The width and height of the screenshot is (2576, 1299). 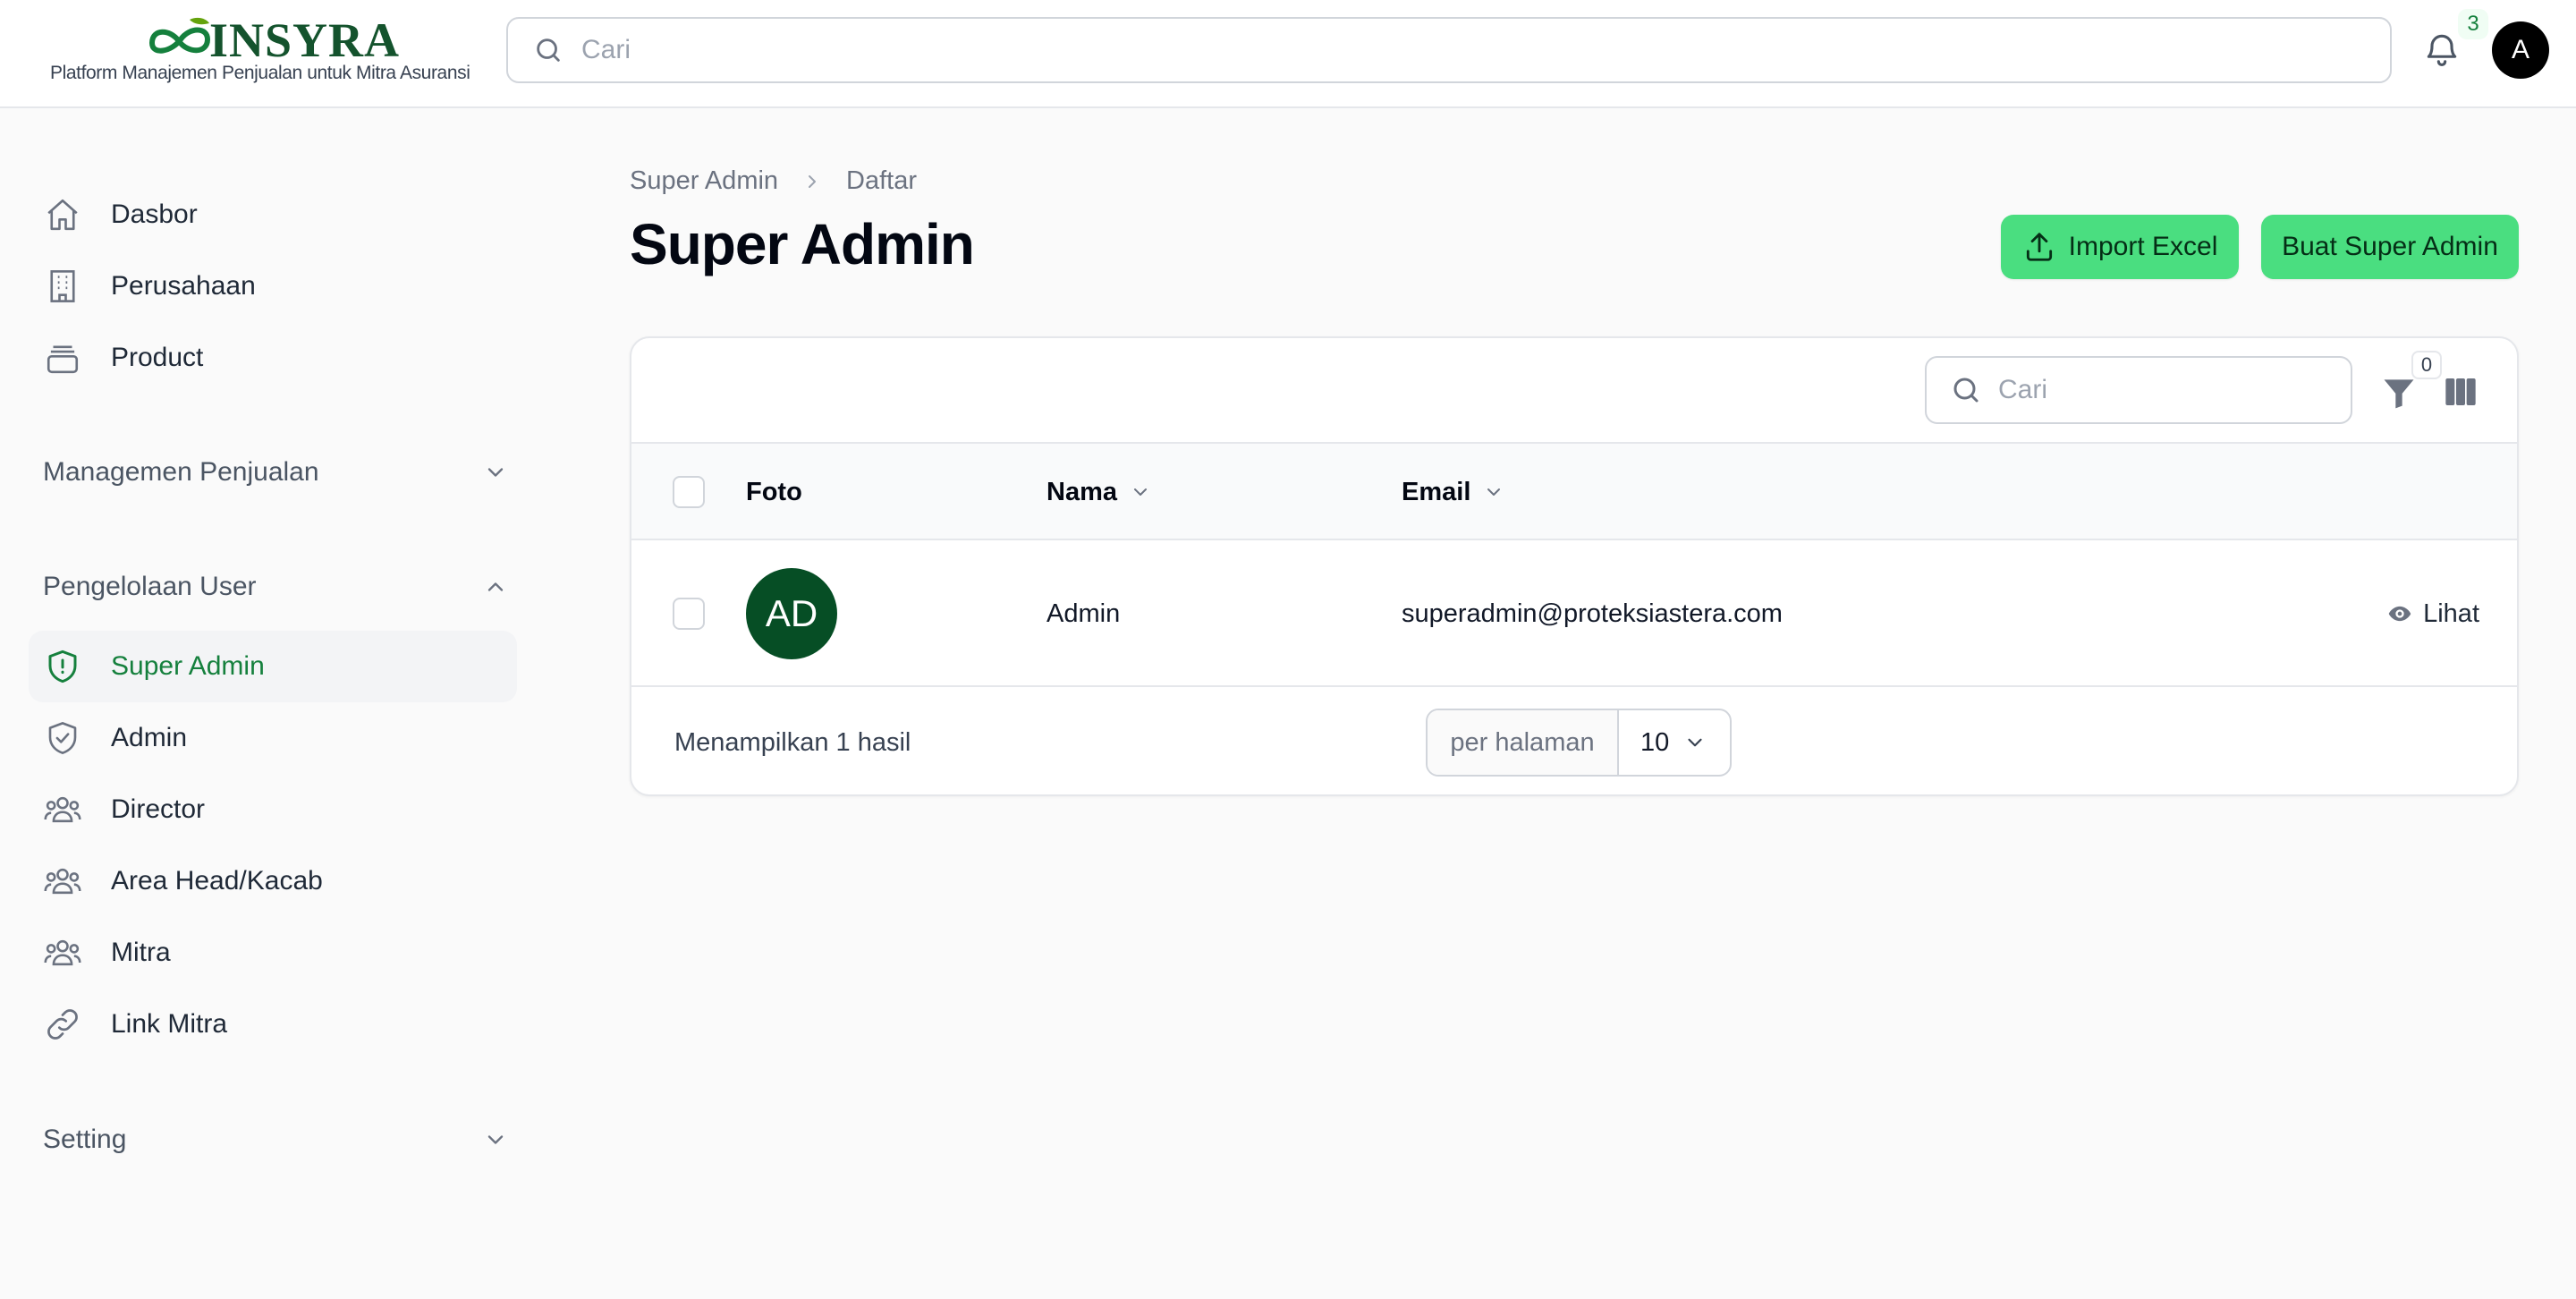 What do you see at coordinates (273, 666) in the screenshot?
I see `sidebar-item-super-admin: Super Admin` at bounding box center [273, 666].